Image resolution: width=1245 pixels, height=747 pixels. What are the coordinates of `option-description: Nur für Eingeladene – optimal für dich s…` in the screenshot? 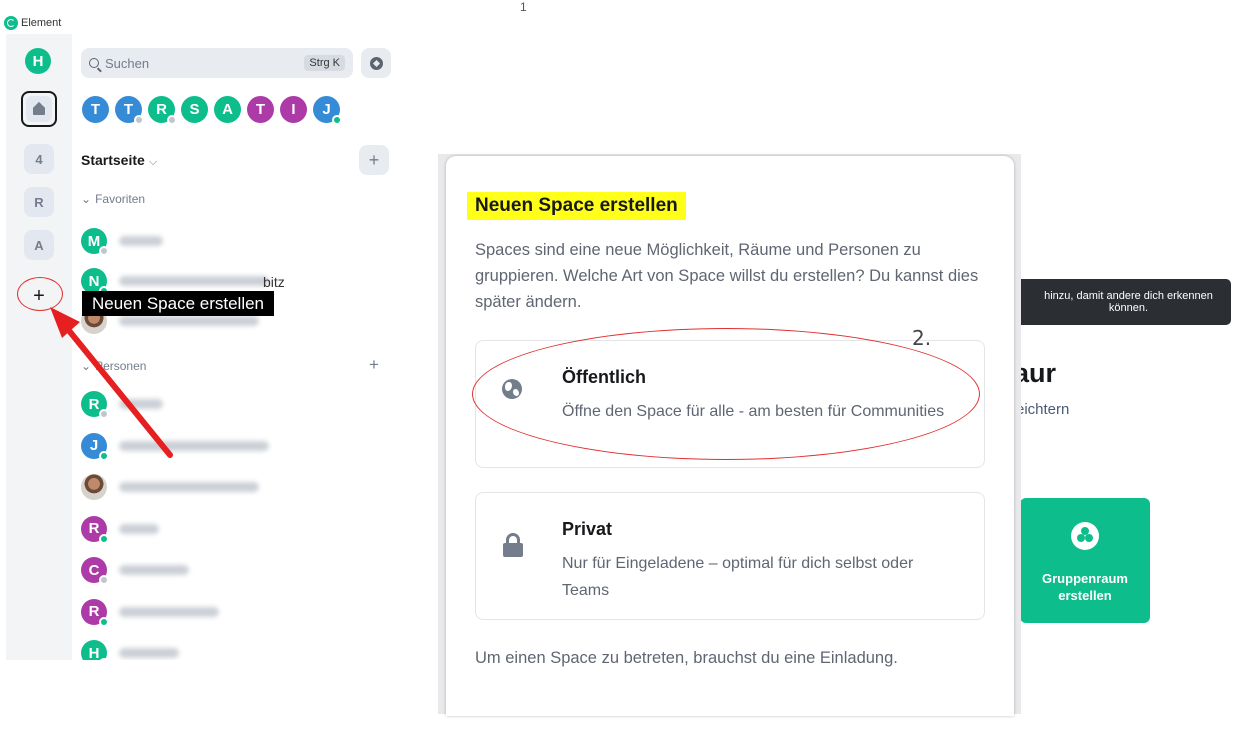 It's located at (738, 577).